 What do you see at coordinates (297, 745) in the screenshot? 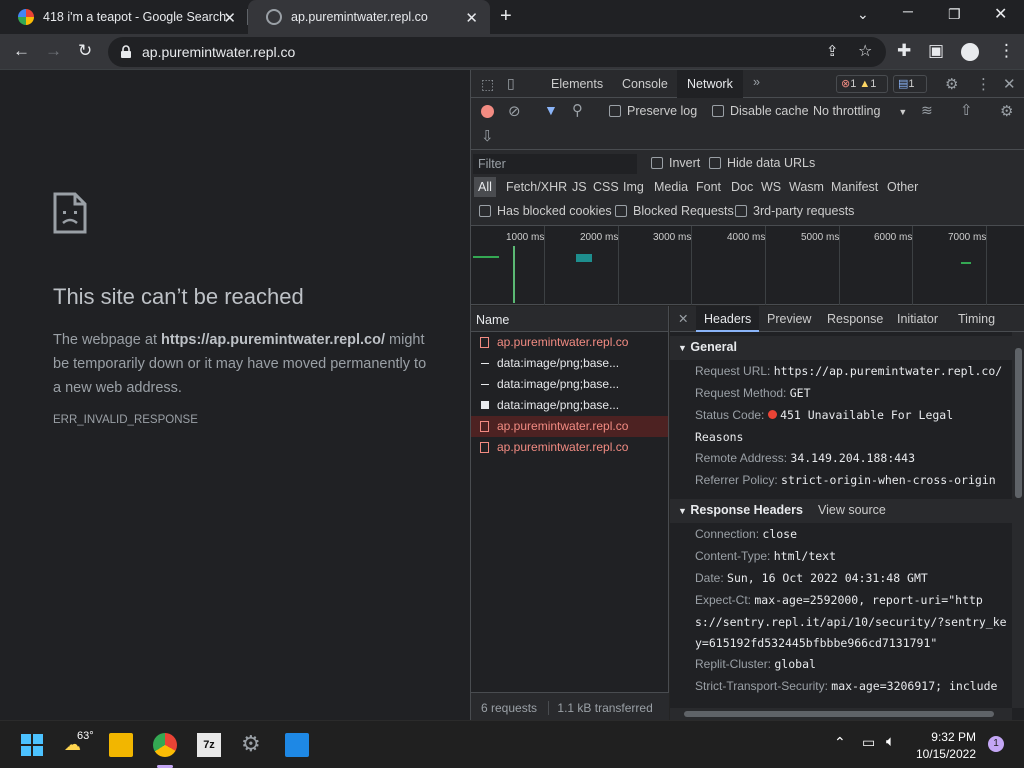
I see `mail-icon` at bounding box center [297, 745].